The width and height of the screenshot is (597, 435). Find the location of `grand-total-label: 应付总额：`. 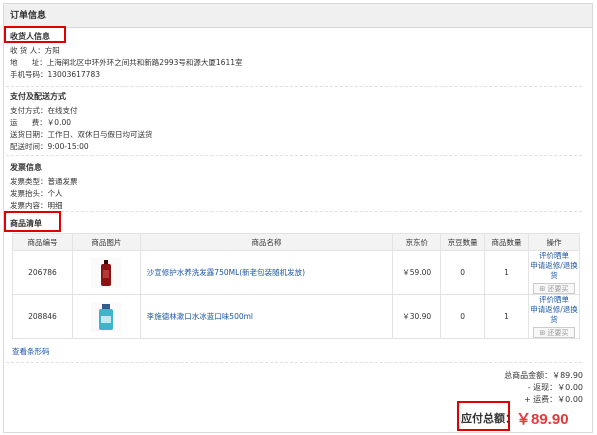

grand-total-label: 应付总额： is located at coordinates (488, 418).